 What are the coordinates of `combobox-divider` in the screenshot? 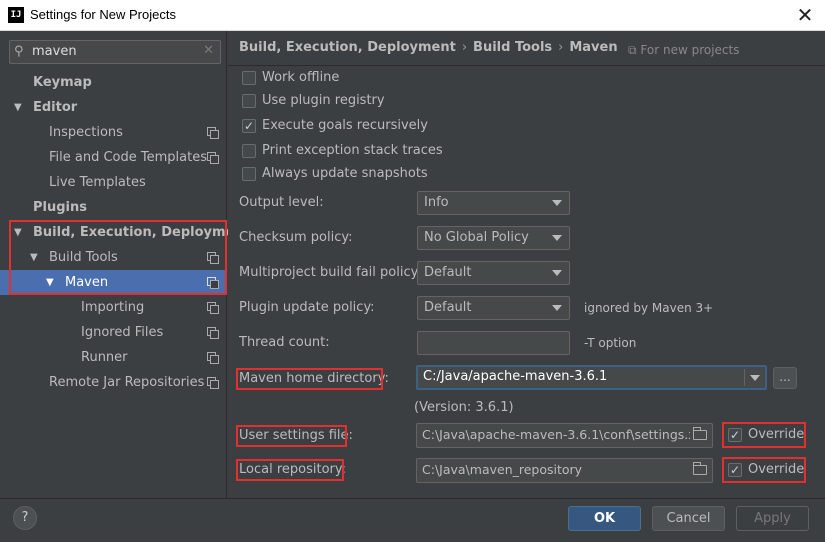 It's located at (744, 377).